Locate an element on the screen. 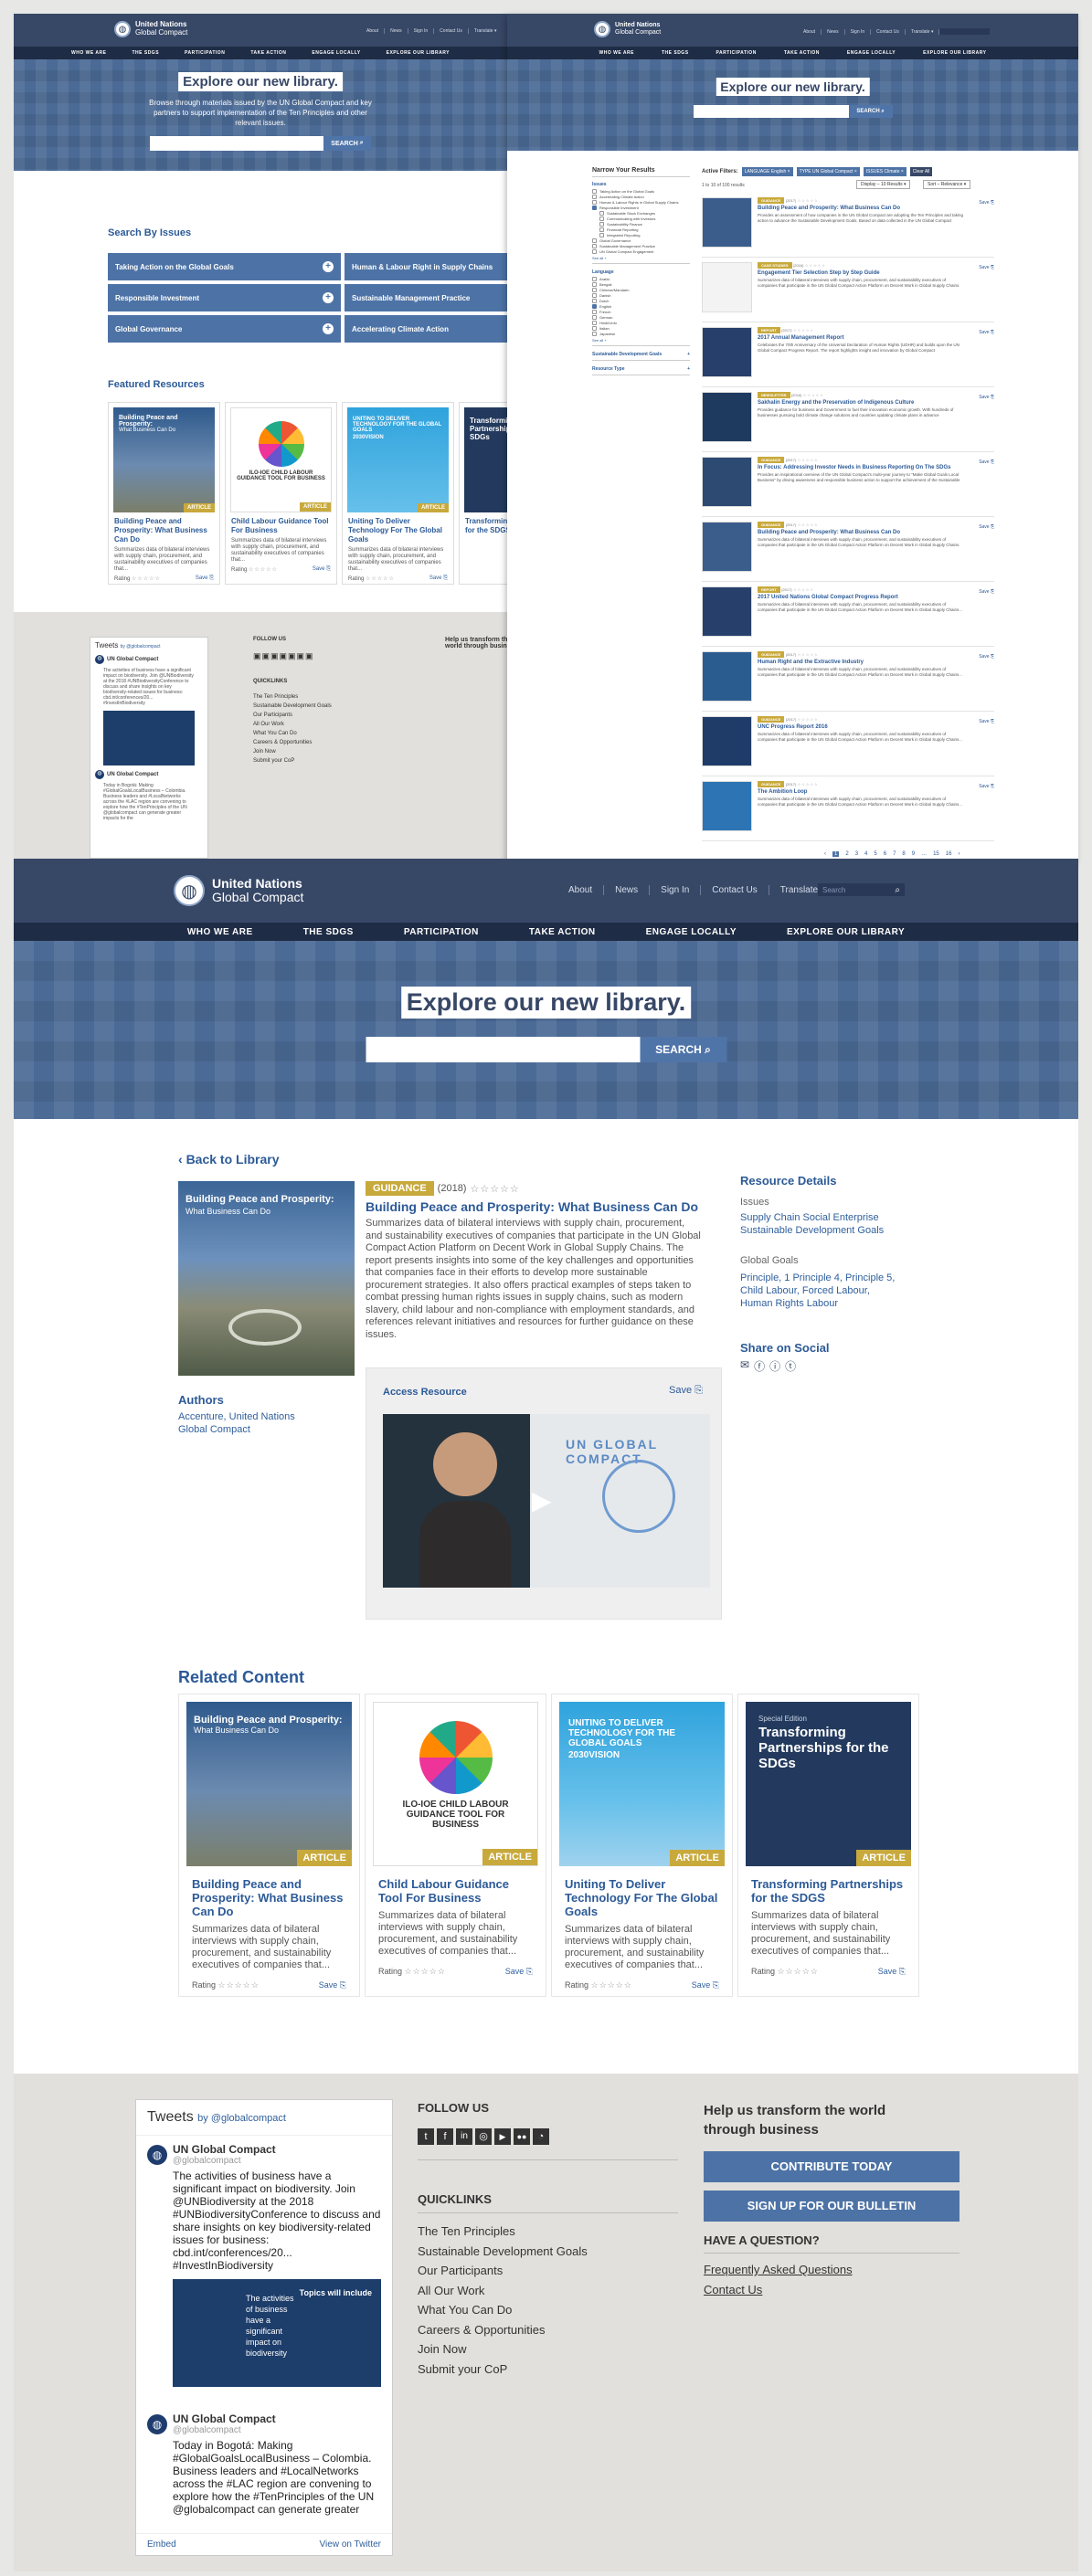 The height and width of the screenshot is (2576, 1092). filter-option: Hindi/Urdu is located at coordinates (641, 323).